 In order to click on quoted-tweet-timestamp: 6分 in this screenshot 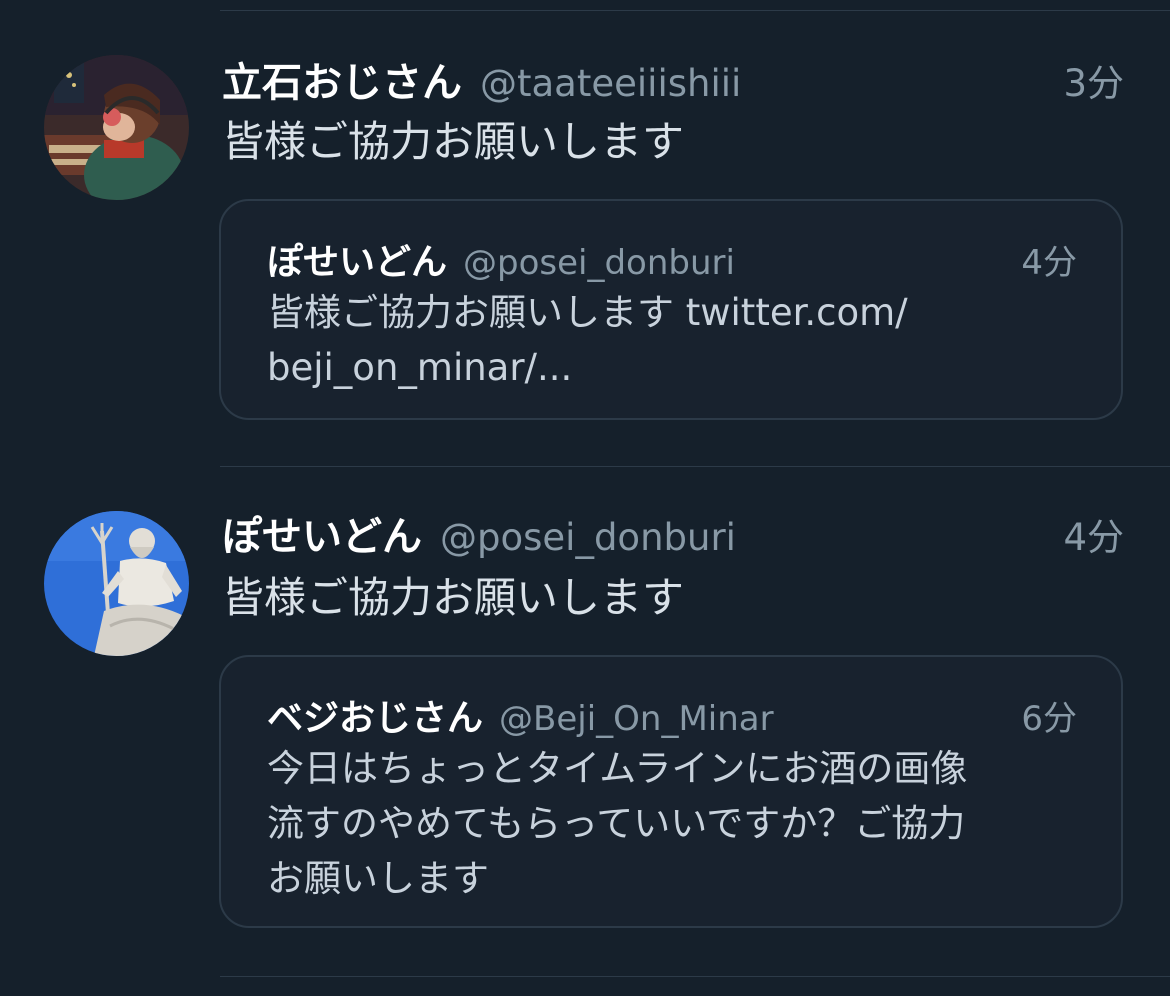, I will do `click(1049, 719)`.